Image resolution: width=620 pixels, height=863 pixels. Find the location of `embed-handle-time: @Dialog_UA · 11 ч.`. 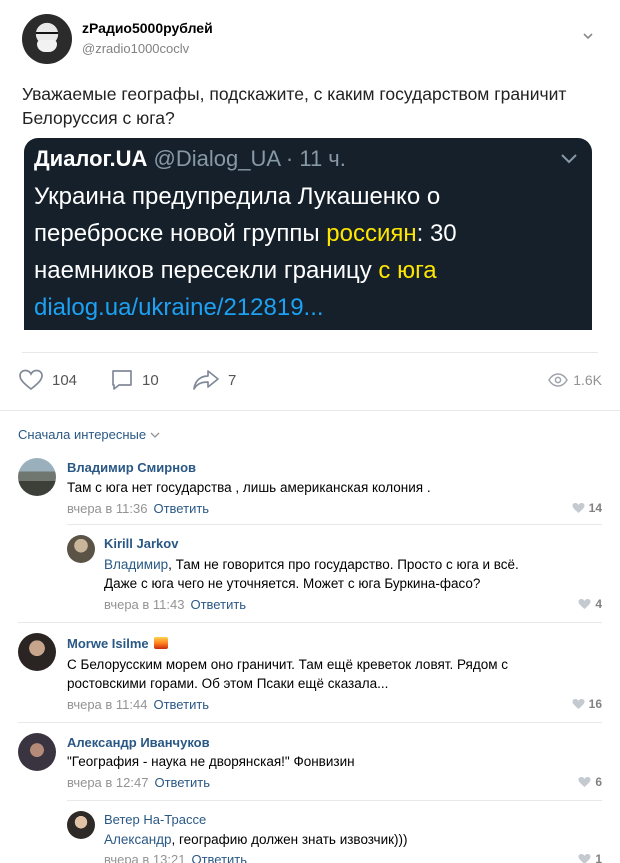

embed-handle-time: @Dialog_UA · 11 ч. is located at coordinates (246, 158).